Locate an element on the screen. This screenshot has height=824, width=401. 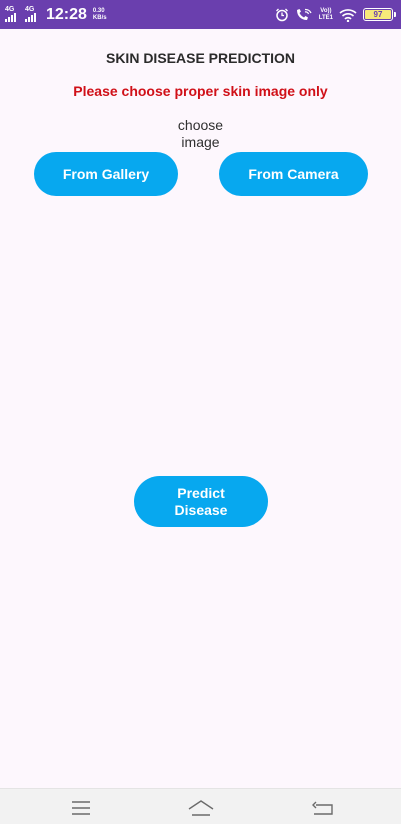
status-right: Vo)) LTE1 97 is located at coordinates (335, 14).